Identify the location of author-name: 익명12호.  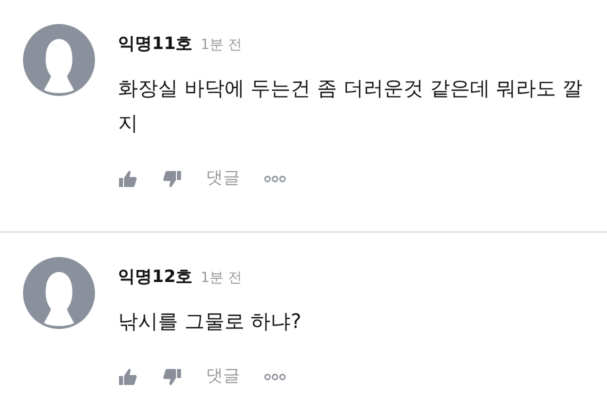
(155, 277).